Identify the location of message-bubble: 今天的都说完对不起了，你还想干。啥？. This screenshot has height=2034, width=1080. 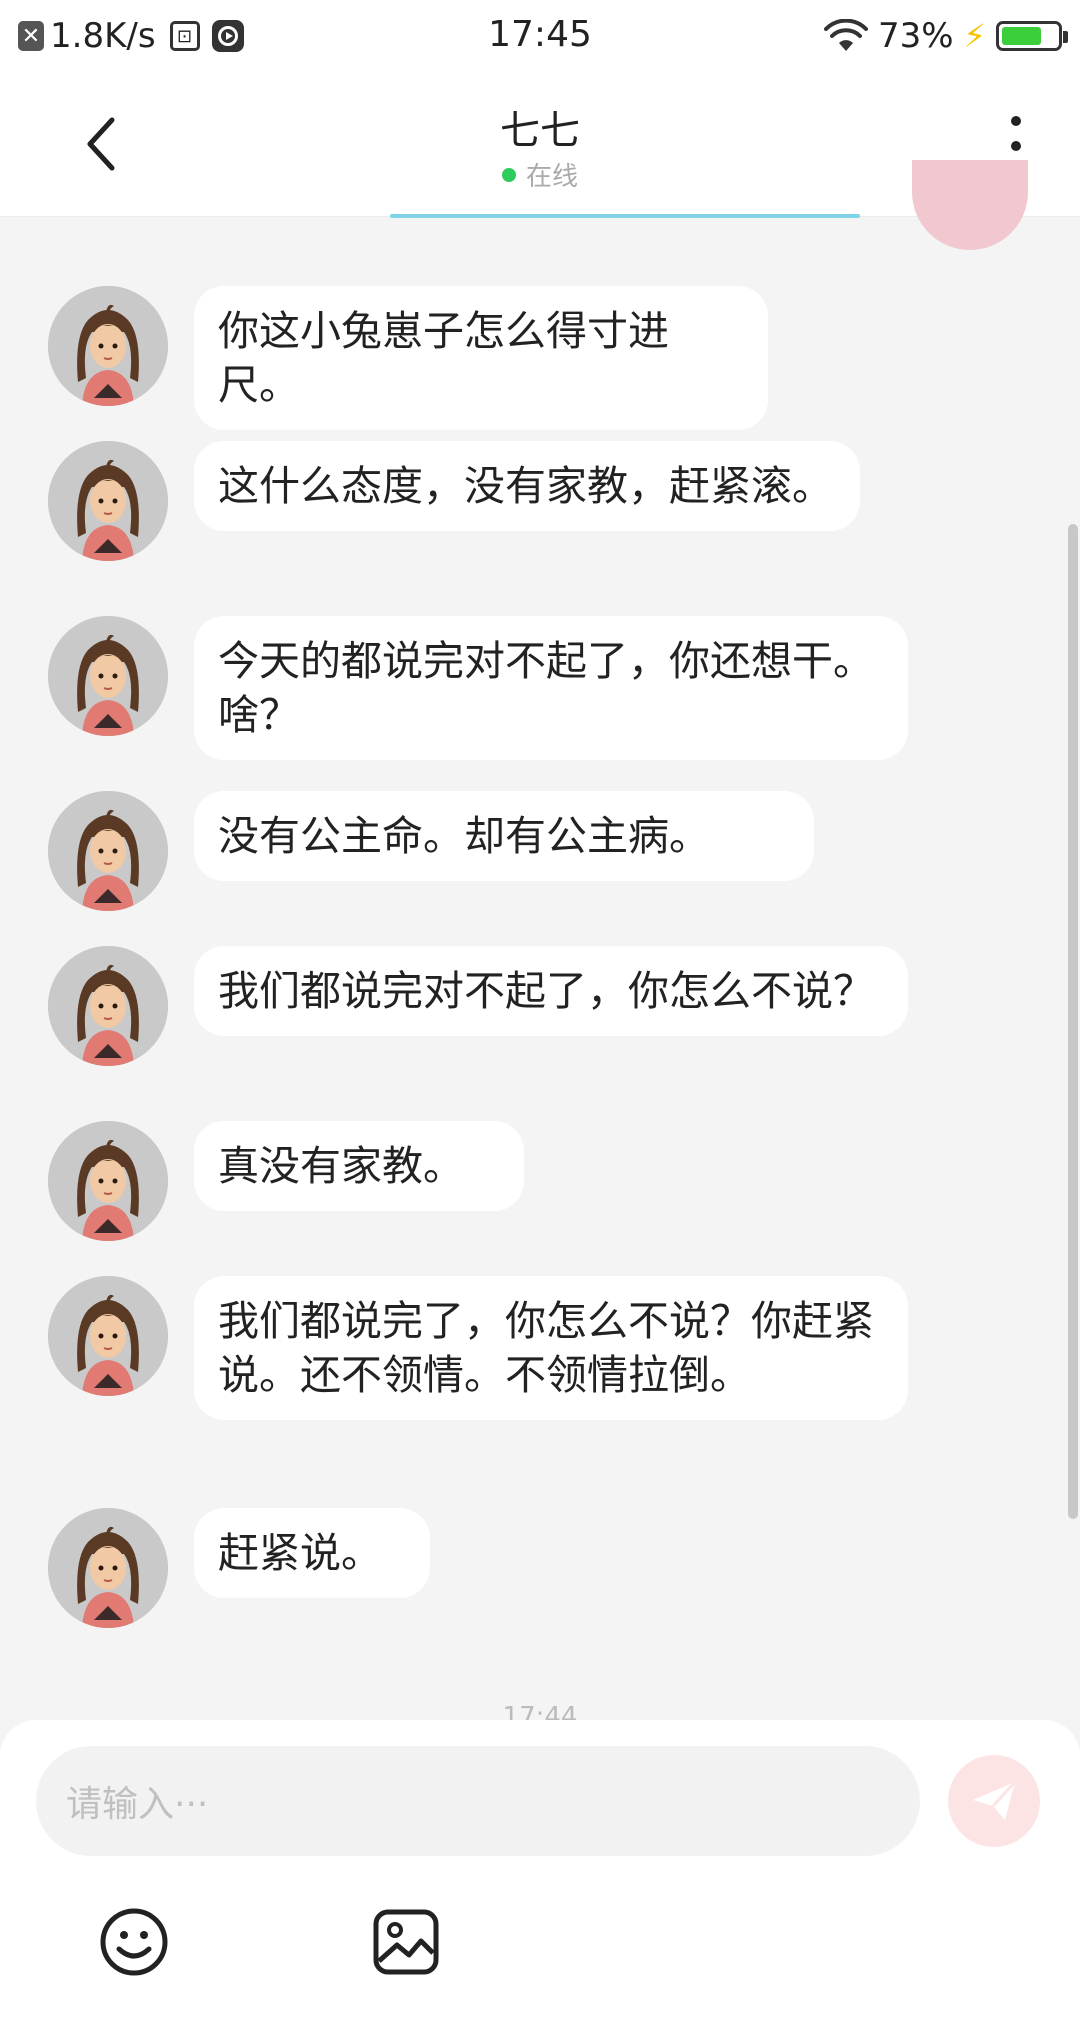
(551, 688).